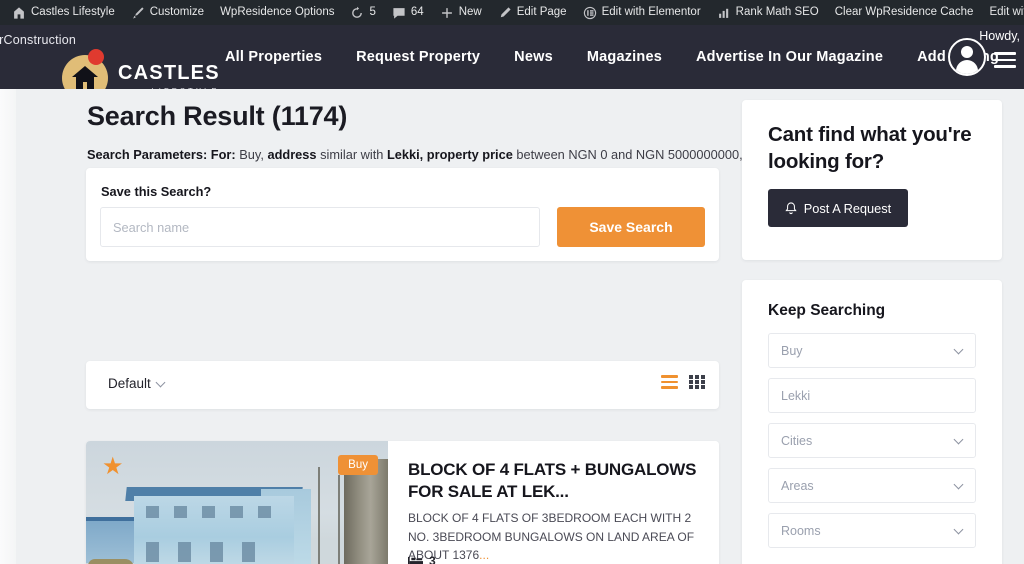  Describe the element at coordinates (505, 13) in the screenshot. I see `pencil-icon` at that location.